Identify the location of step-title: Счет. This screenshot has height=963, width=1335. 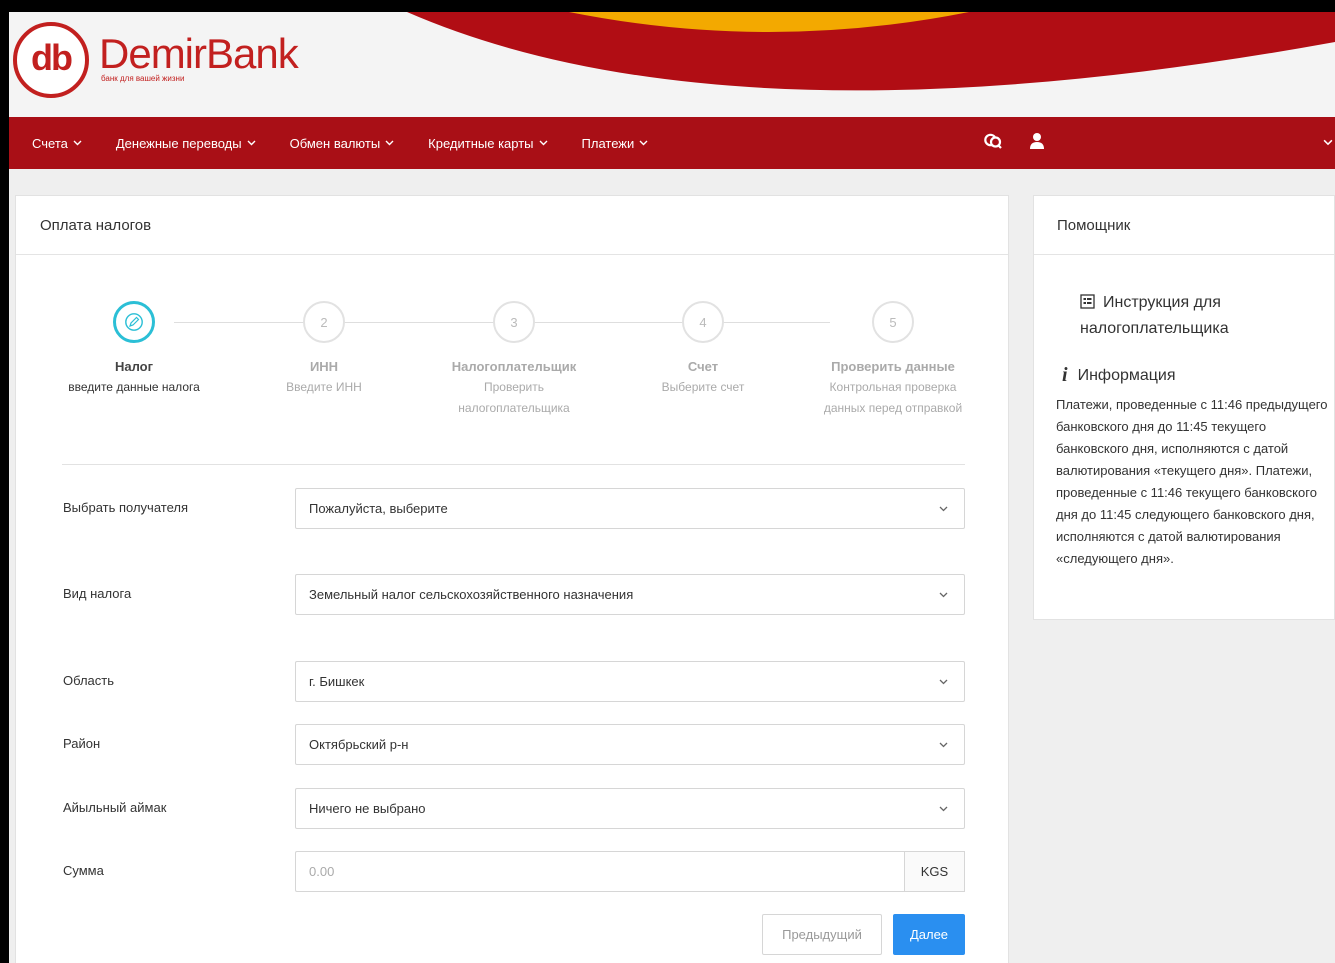
(703, 366).